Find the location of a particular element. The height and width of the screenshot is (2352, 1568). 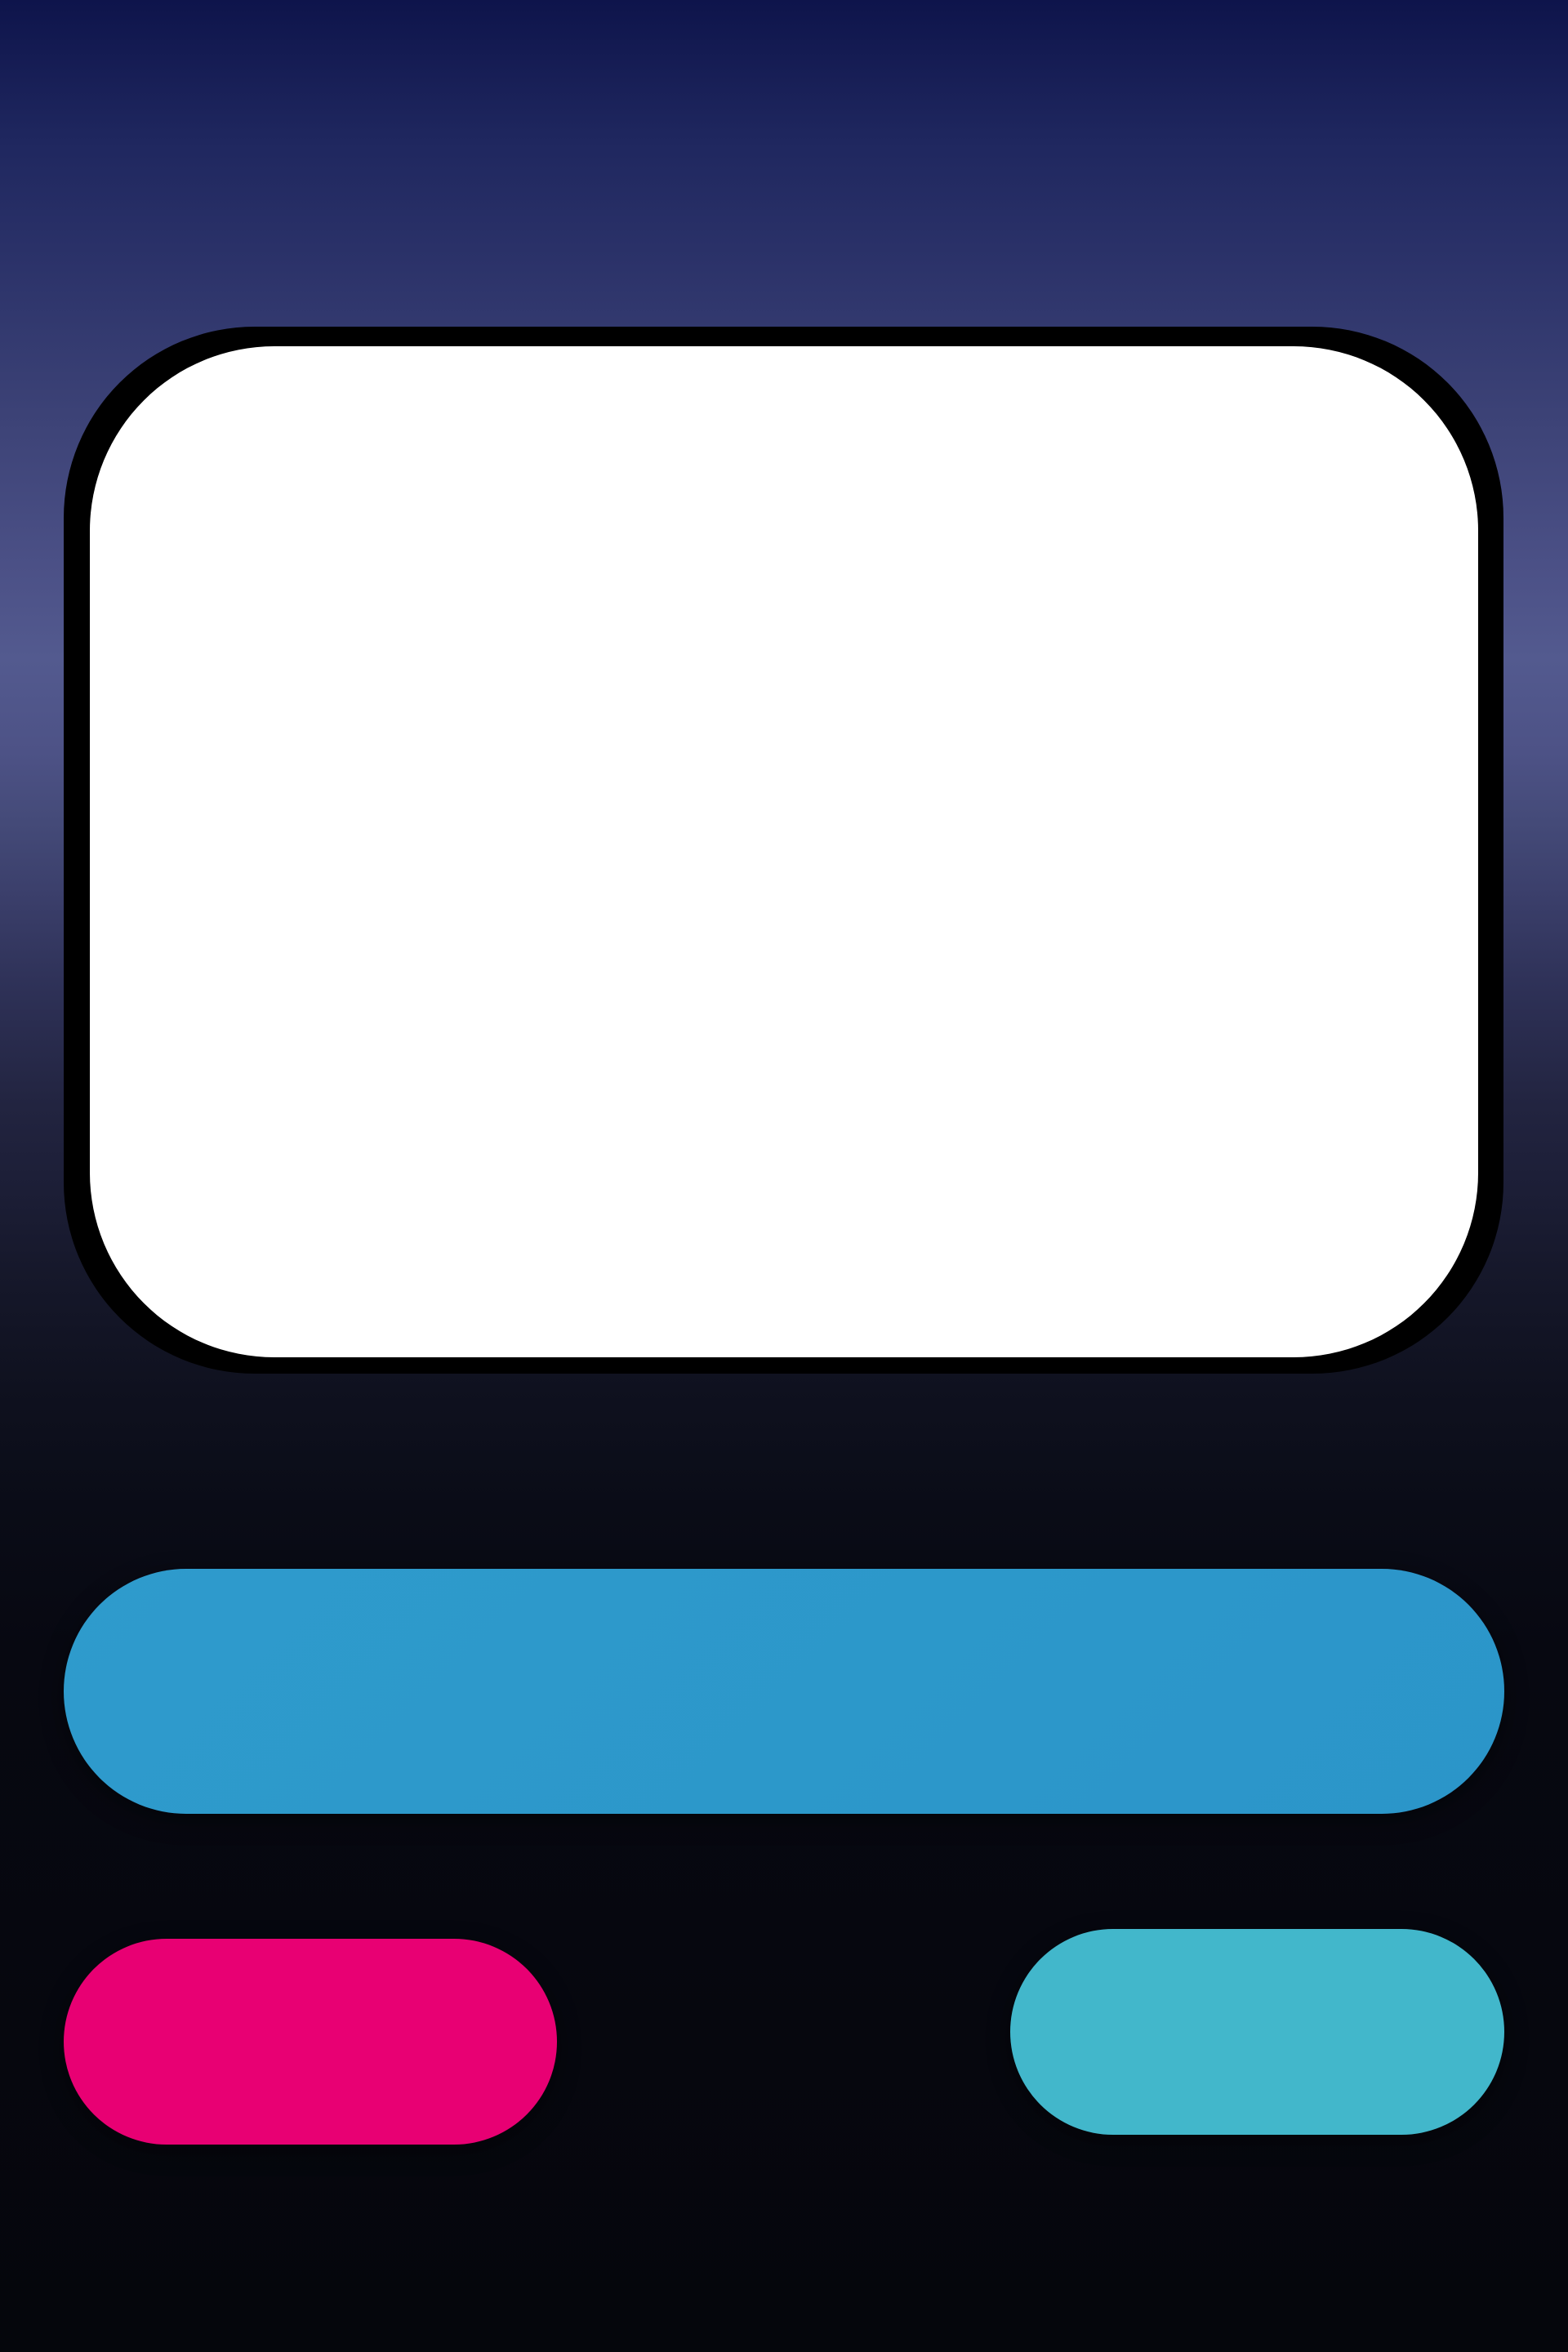

primary-wide-button is located at coordinates (784, 1691).